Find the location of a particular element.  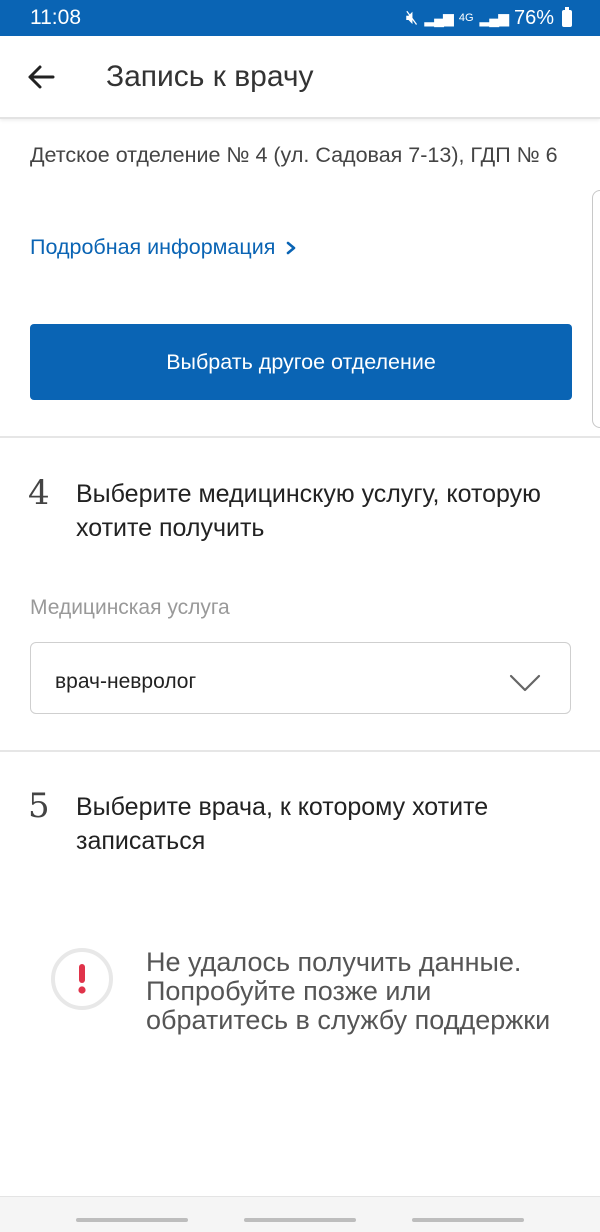

battery-percent: 76% is located at coordinates (533, 17).